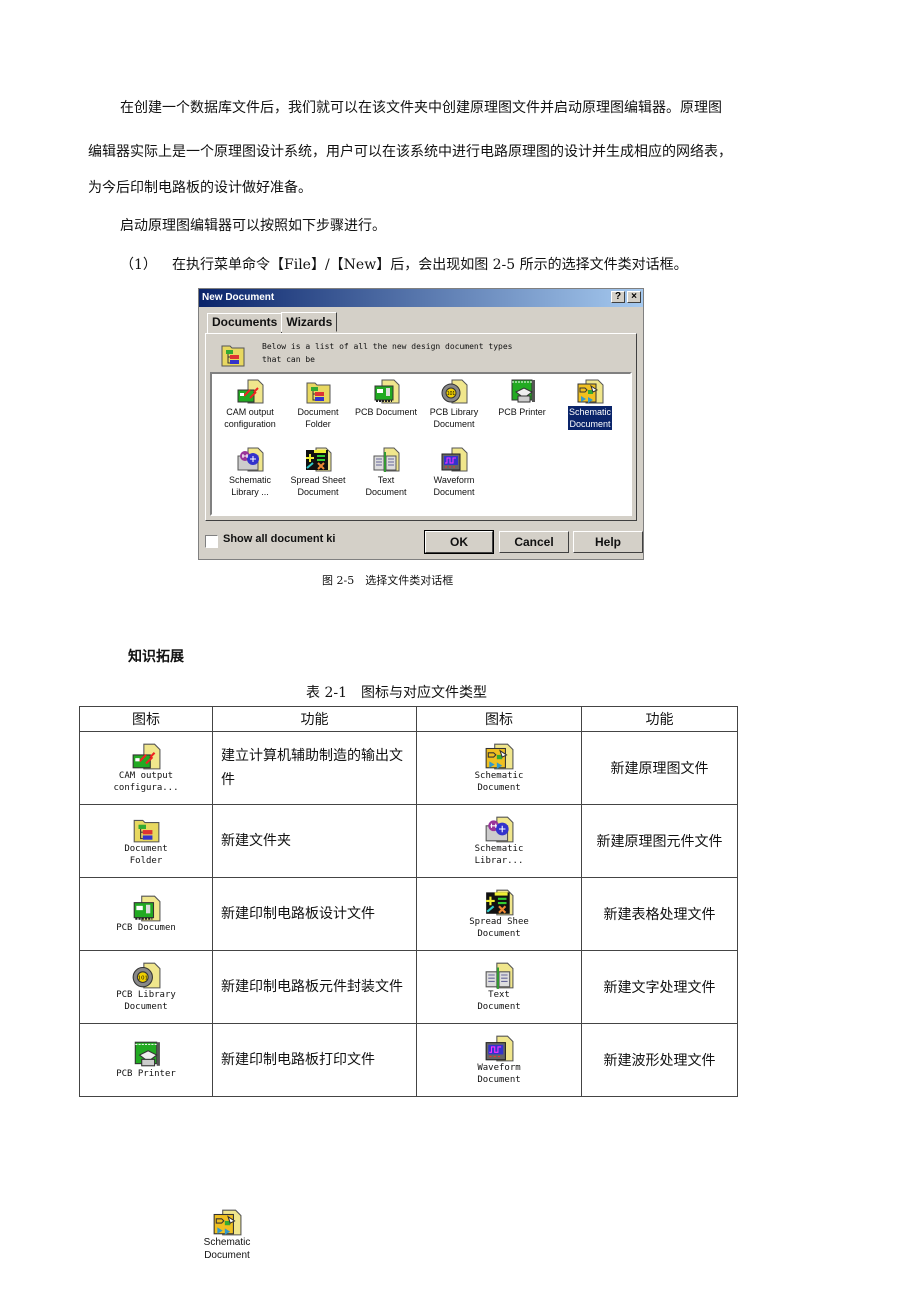 The image size is (920, 1302). What do you see at coordinates (156, 657) in the screenshot?
I see `section-heading: 知识拓展` at bounding box center [156, 657].